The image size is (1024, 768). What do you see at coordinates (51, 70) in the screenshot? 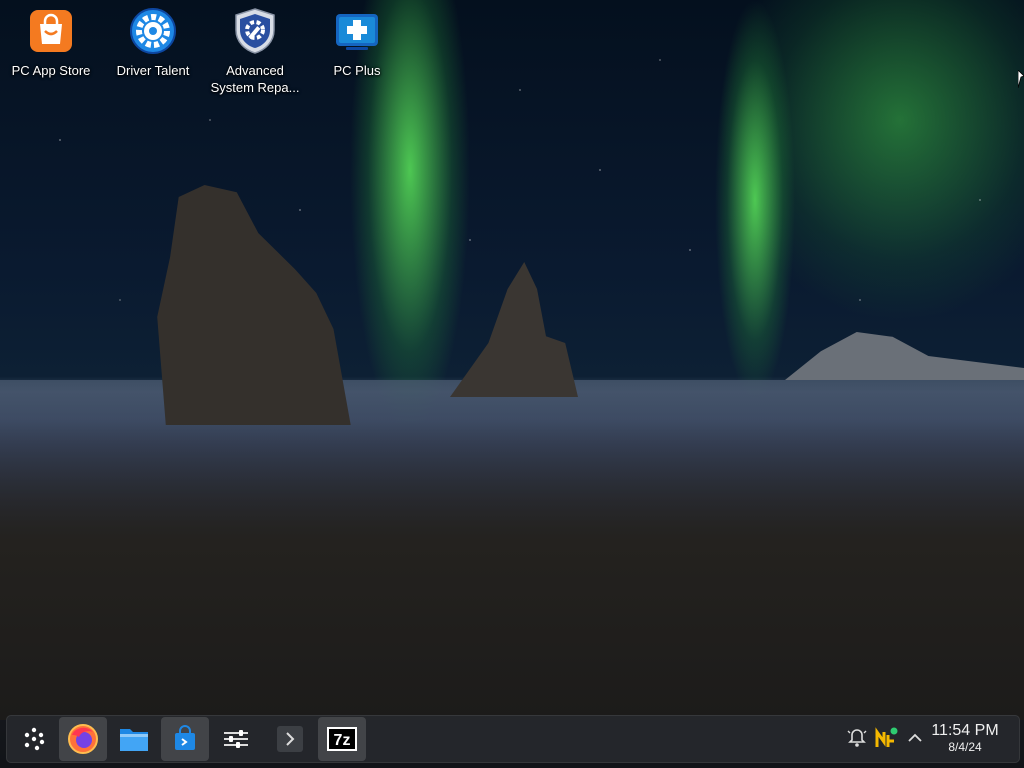
I see `desktop-icon-label: PC App Store` at bounding box center [51, 70].